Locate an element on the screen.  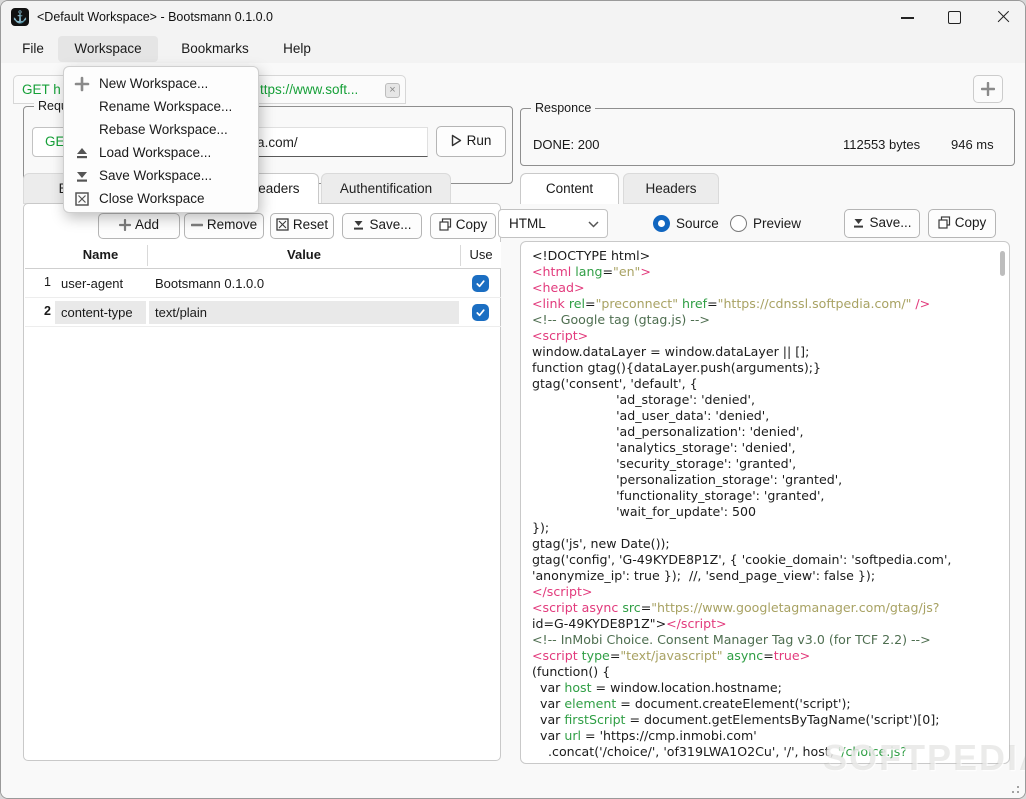
code-line: 'ad_storage': 'denied', is located at coordinates (643, 399).